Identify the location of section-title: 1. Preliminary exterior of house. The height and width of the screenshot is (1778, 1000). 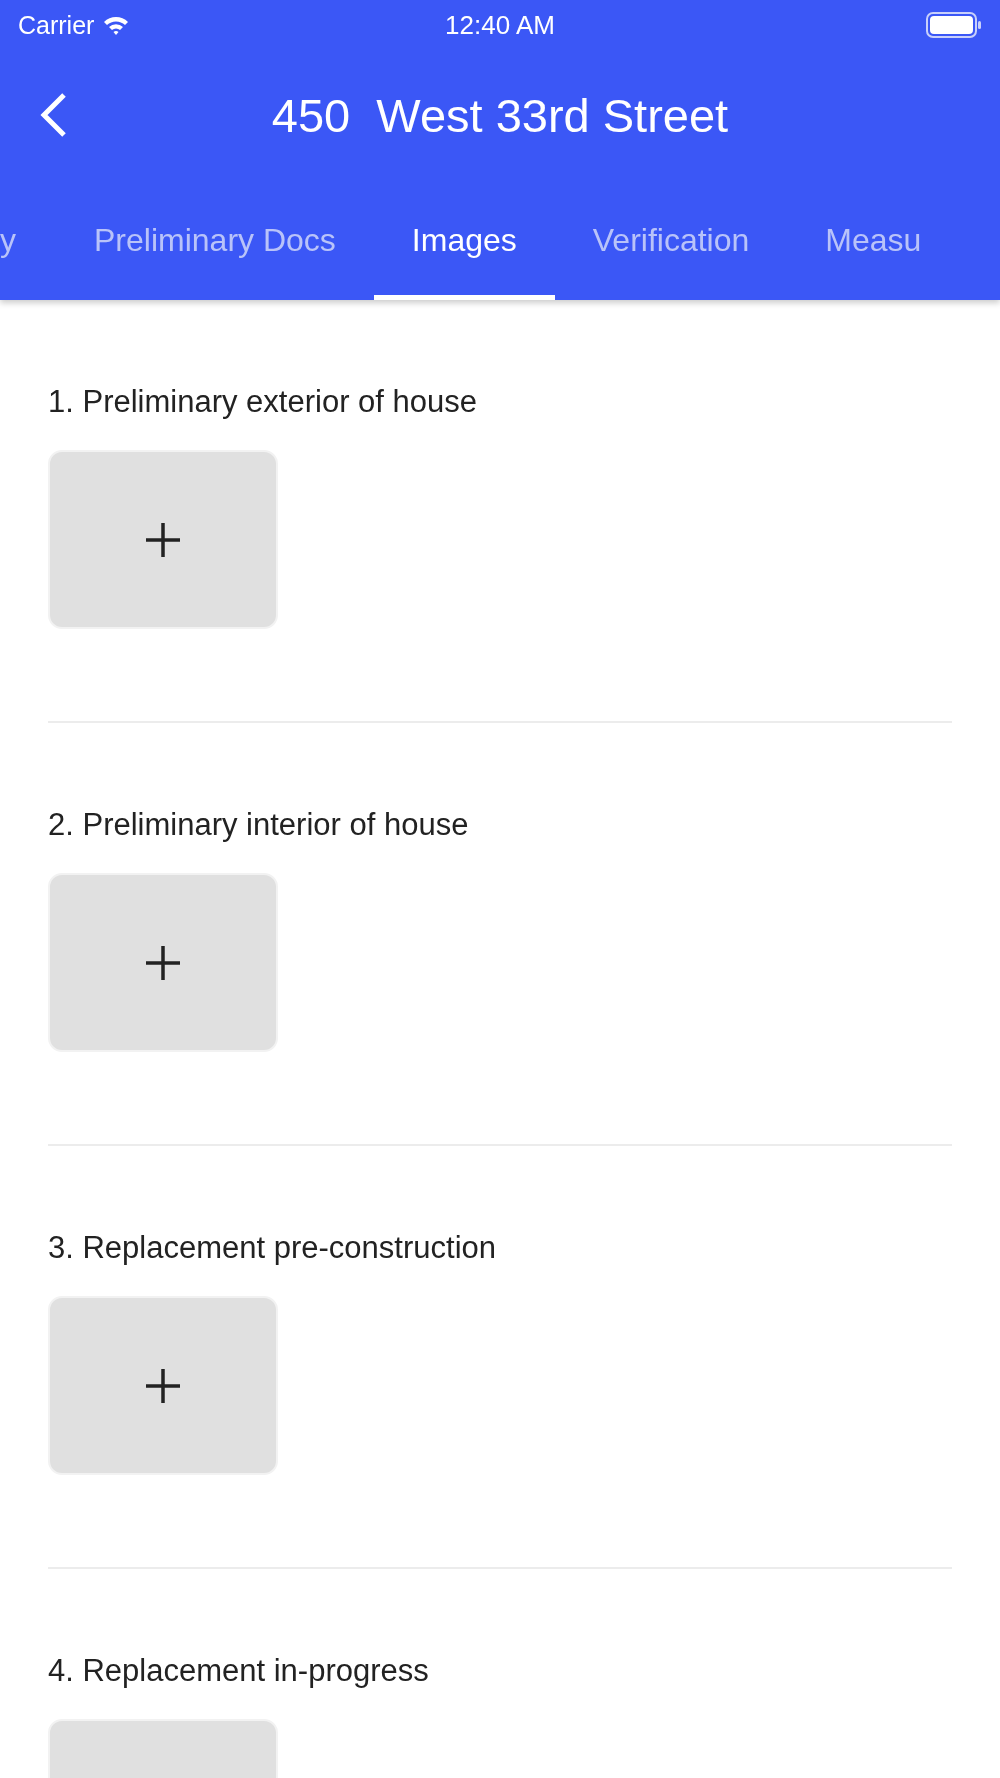
(263, 402).